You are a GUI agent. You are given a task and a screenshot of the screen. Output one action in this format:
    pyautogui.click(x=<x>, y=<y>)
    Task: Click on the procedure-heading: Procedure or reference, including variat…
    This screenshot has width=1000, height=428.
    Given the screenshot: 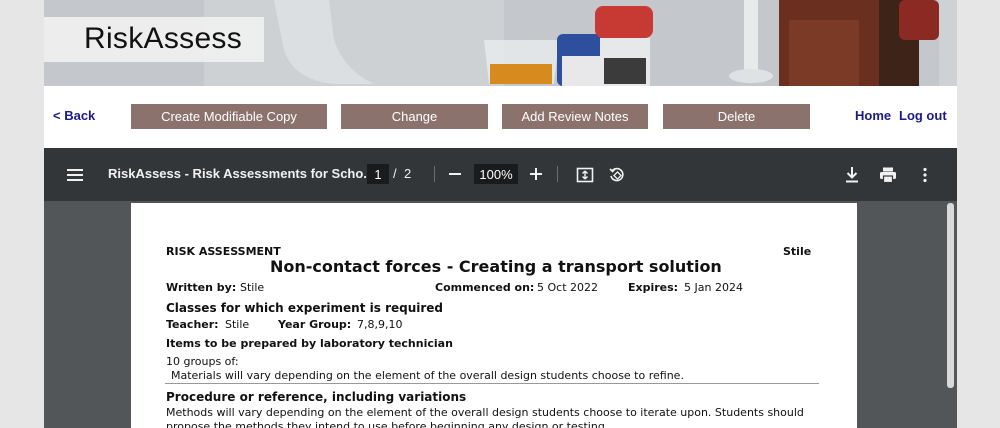 What is the action you would take?
    pyautogui.click(x=316, y=397)
    